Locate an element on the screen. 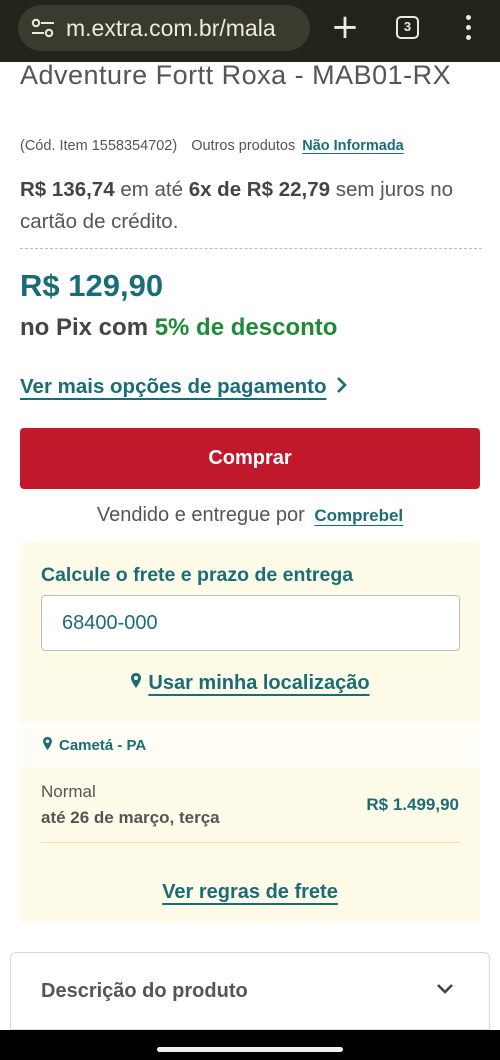  more-vert-icon is located at coordinates (468, 28).